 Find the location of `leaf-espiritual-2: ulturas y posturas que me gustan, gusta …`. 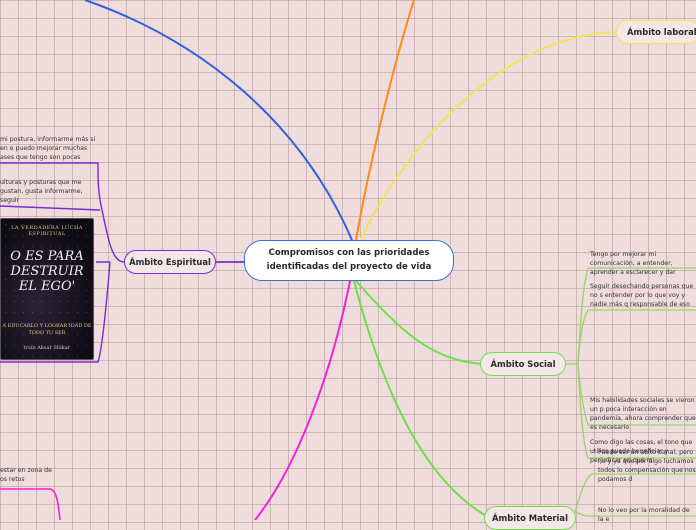

leaf-espiritual-2: ulturas y posturas que me gustan, gusta … is located at coordinates (48, 191).